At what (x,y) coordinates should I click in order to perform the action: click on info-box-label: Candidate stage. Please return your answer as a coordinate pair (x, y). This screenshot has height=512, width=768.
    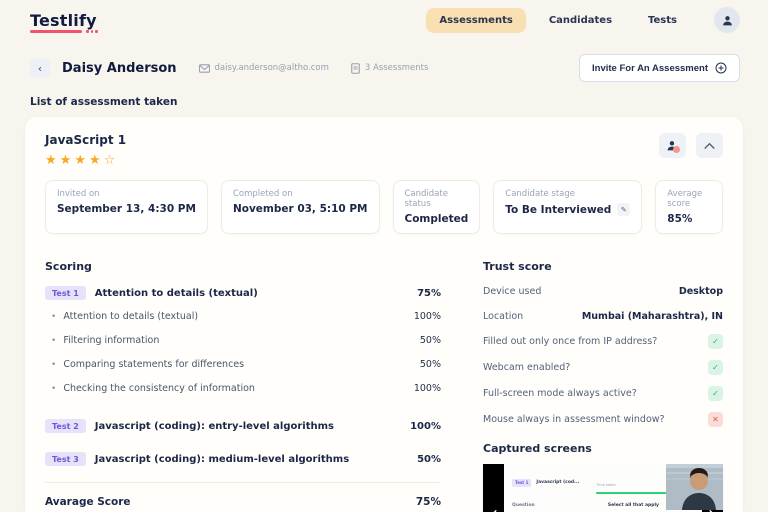
    Looking at the image, I should click on (540, 194).